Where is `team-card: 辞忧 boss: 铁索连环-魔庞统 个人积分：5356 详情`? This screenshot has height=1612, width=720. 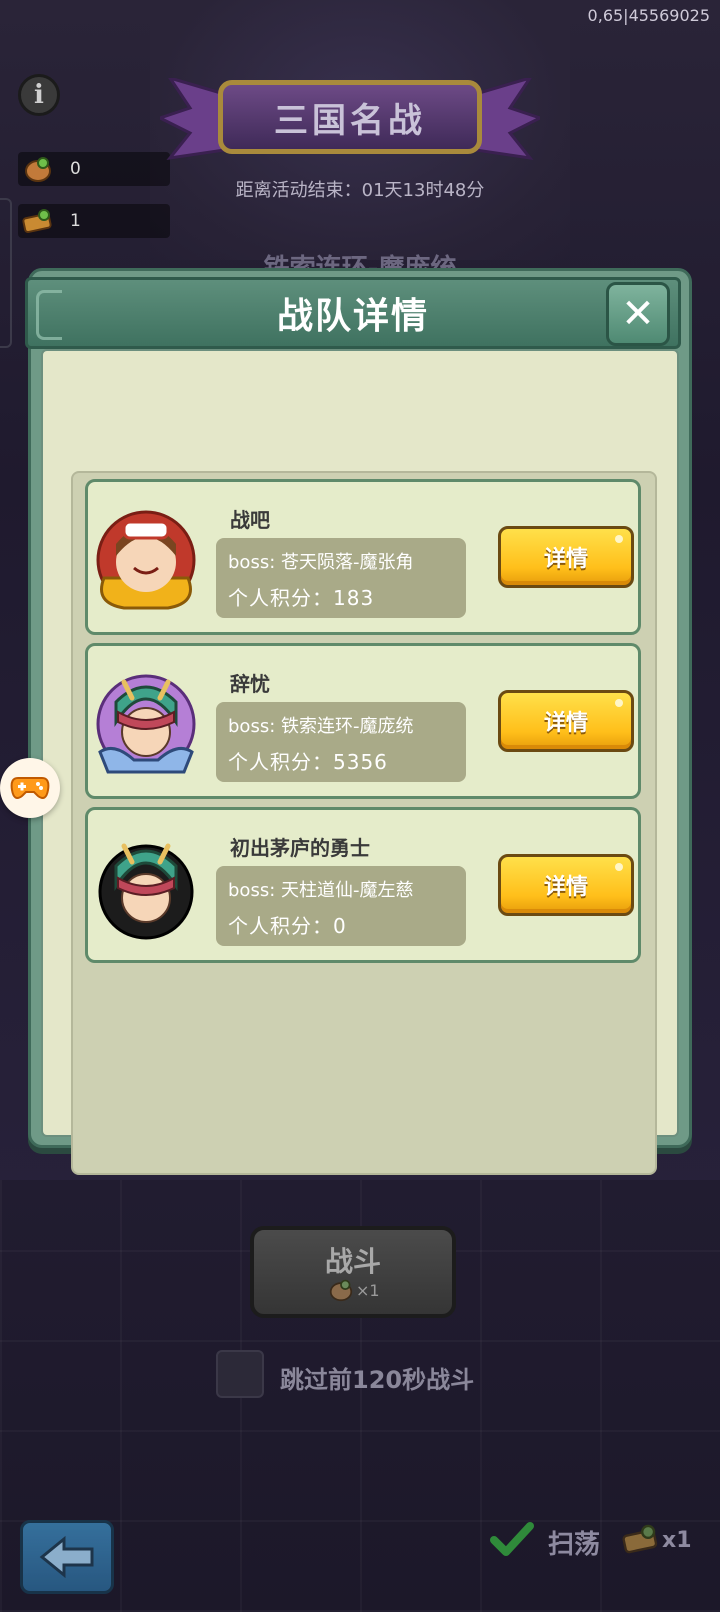
team-card: 辞忧 boss: 铁索连环-魔庞统 个人积分：5356 详情 is located at coordinates (363, 721).